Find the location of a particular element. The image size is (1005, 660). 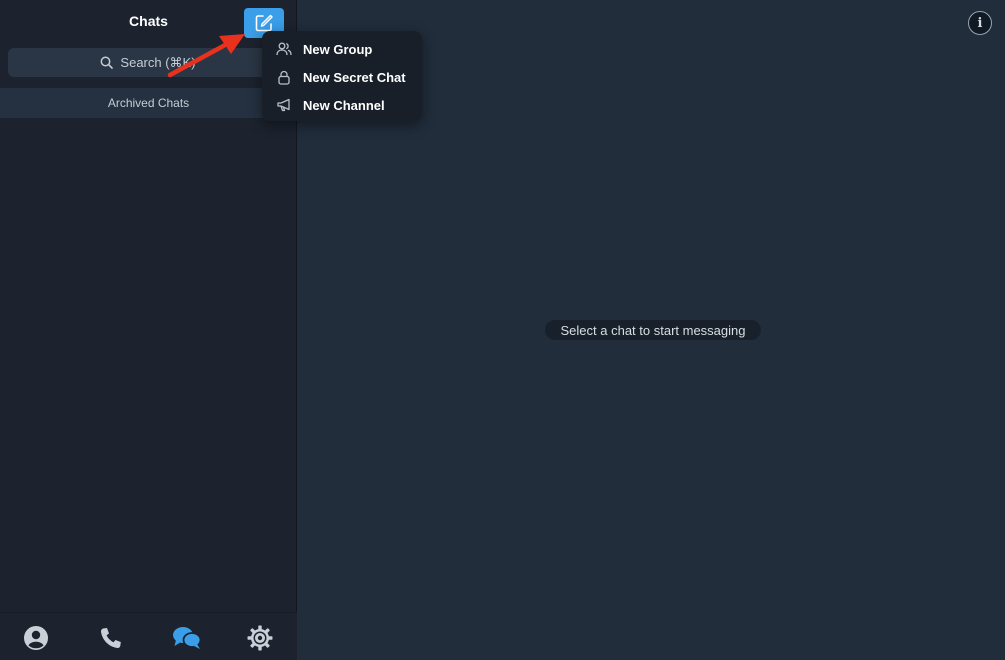

compose-menu: New Group New Secret Chat New Channel is located at coordinates (342, 76).